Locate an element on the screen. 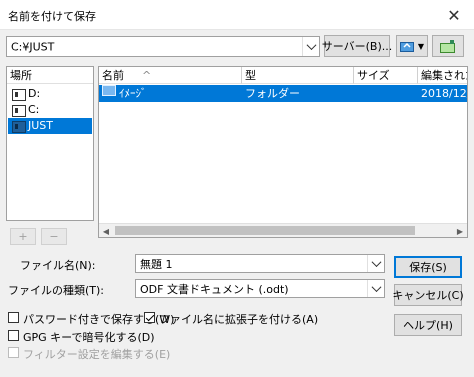 This screenshot has height=377, width=474. path-value: C:¥JUST is located at coordinates (33, 46).